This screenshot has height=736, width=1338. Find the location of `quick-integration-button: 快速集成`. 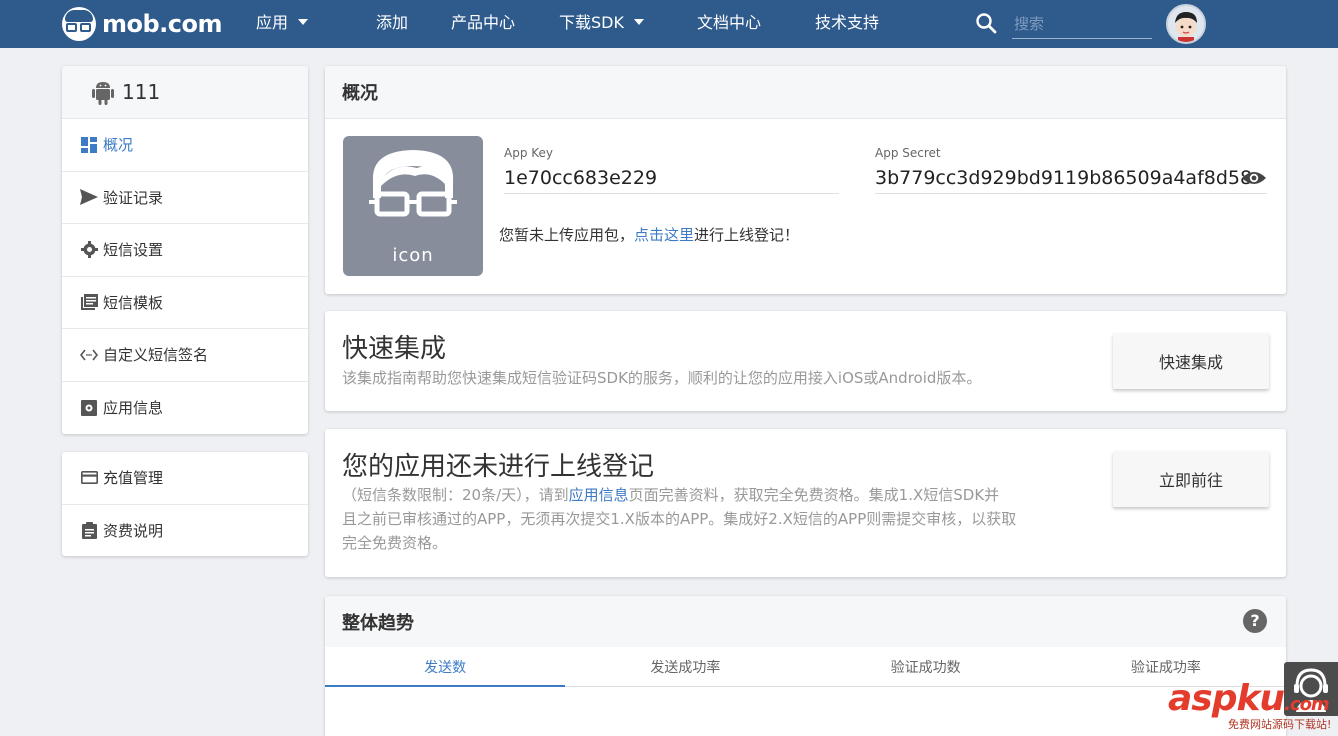

quick-integration-button: 快速集成 is located at coordinates (1191, 361).